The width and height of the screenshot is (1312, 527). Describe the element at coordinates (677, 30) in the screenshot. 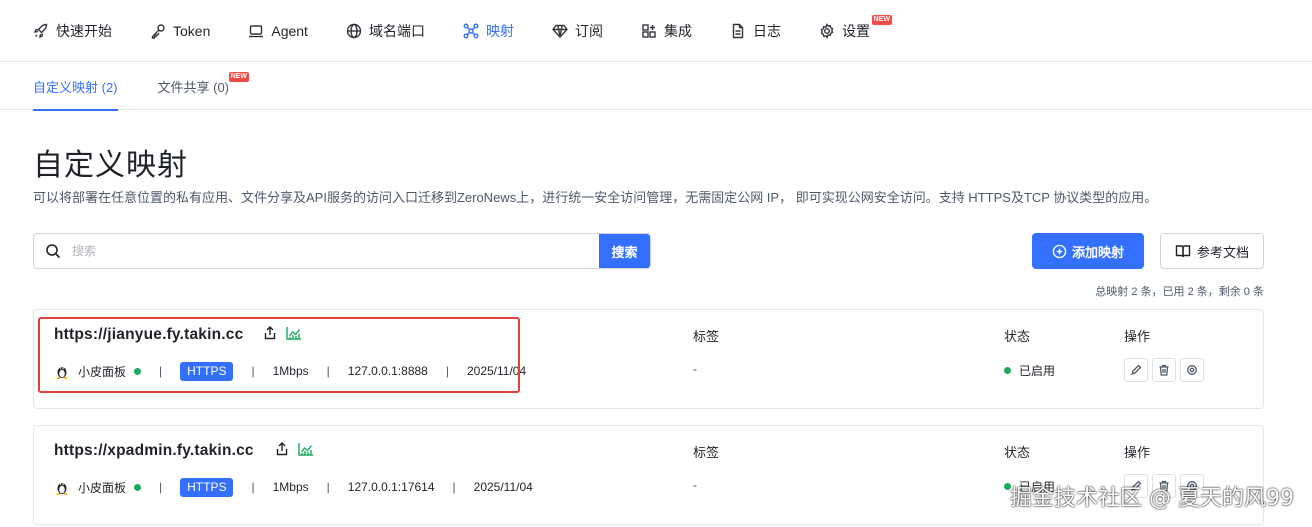

I see `nav-label: 集成` at that location.